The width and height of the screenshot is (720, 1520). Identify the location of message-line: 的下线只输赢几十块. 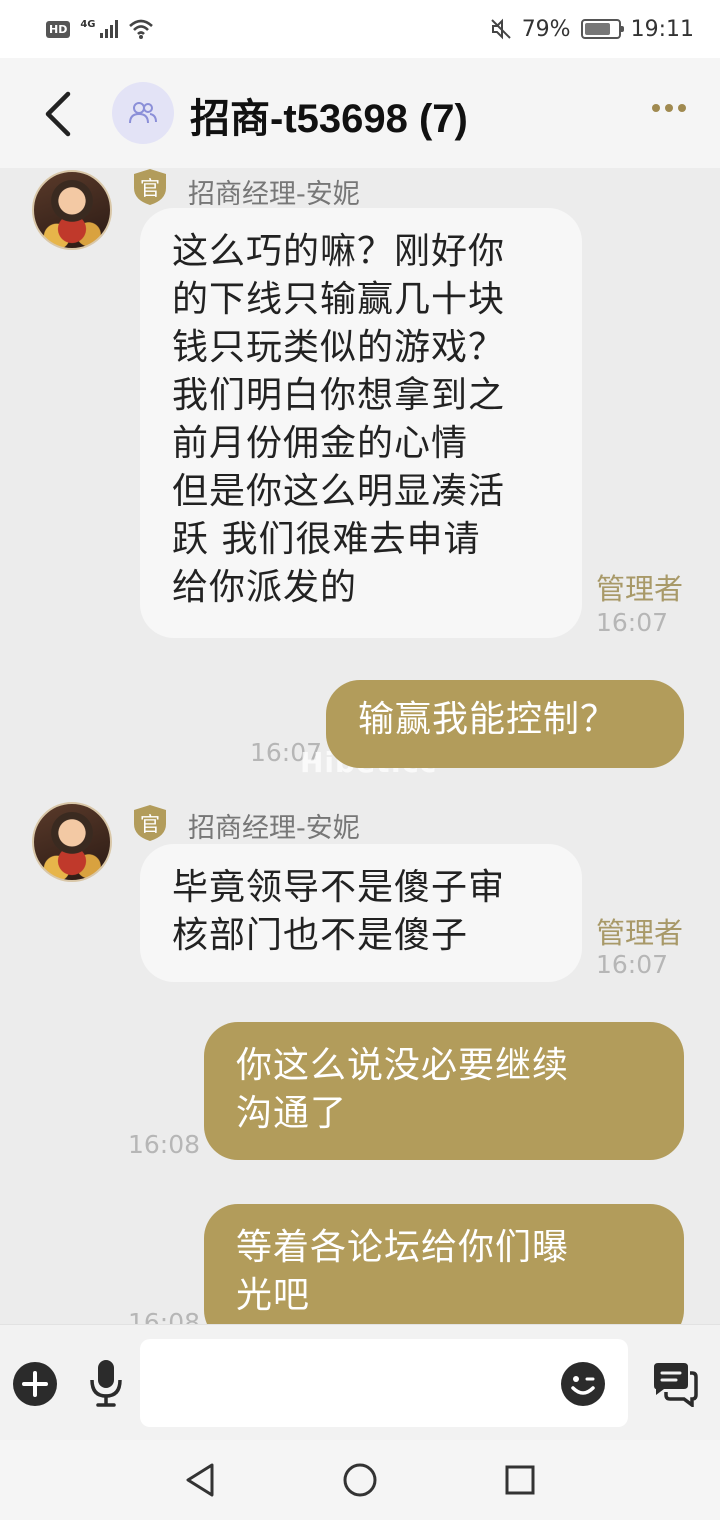
(339, 299).